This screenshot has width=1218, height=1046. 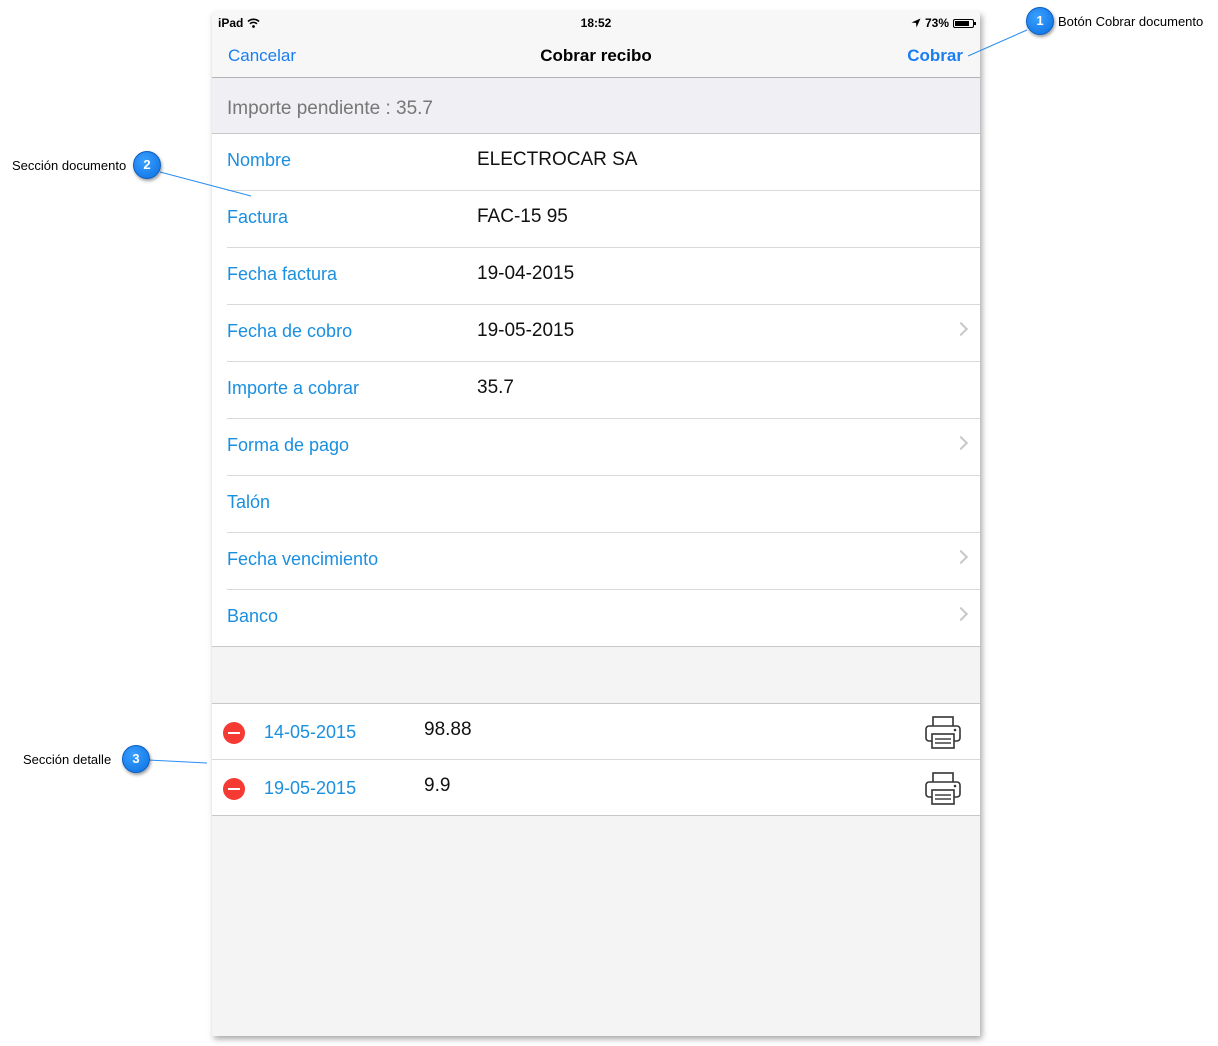 I want to click on callout-label-1: Botón Cobrar documento, so click(x=1131, y=21).